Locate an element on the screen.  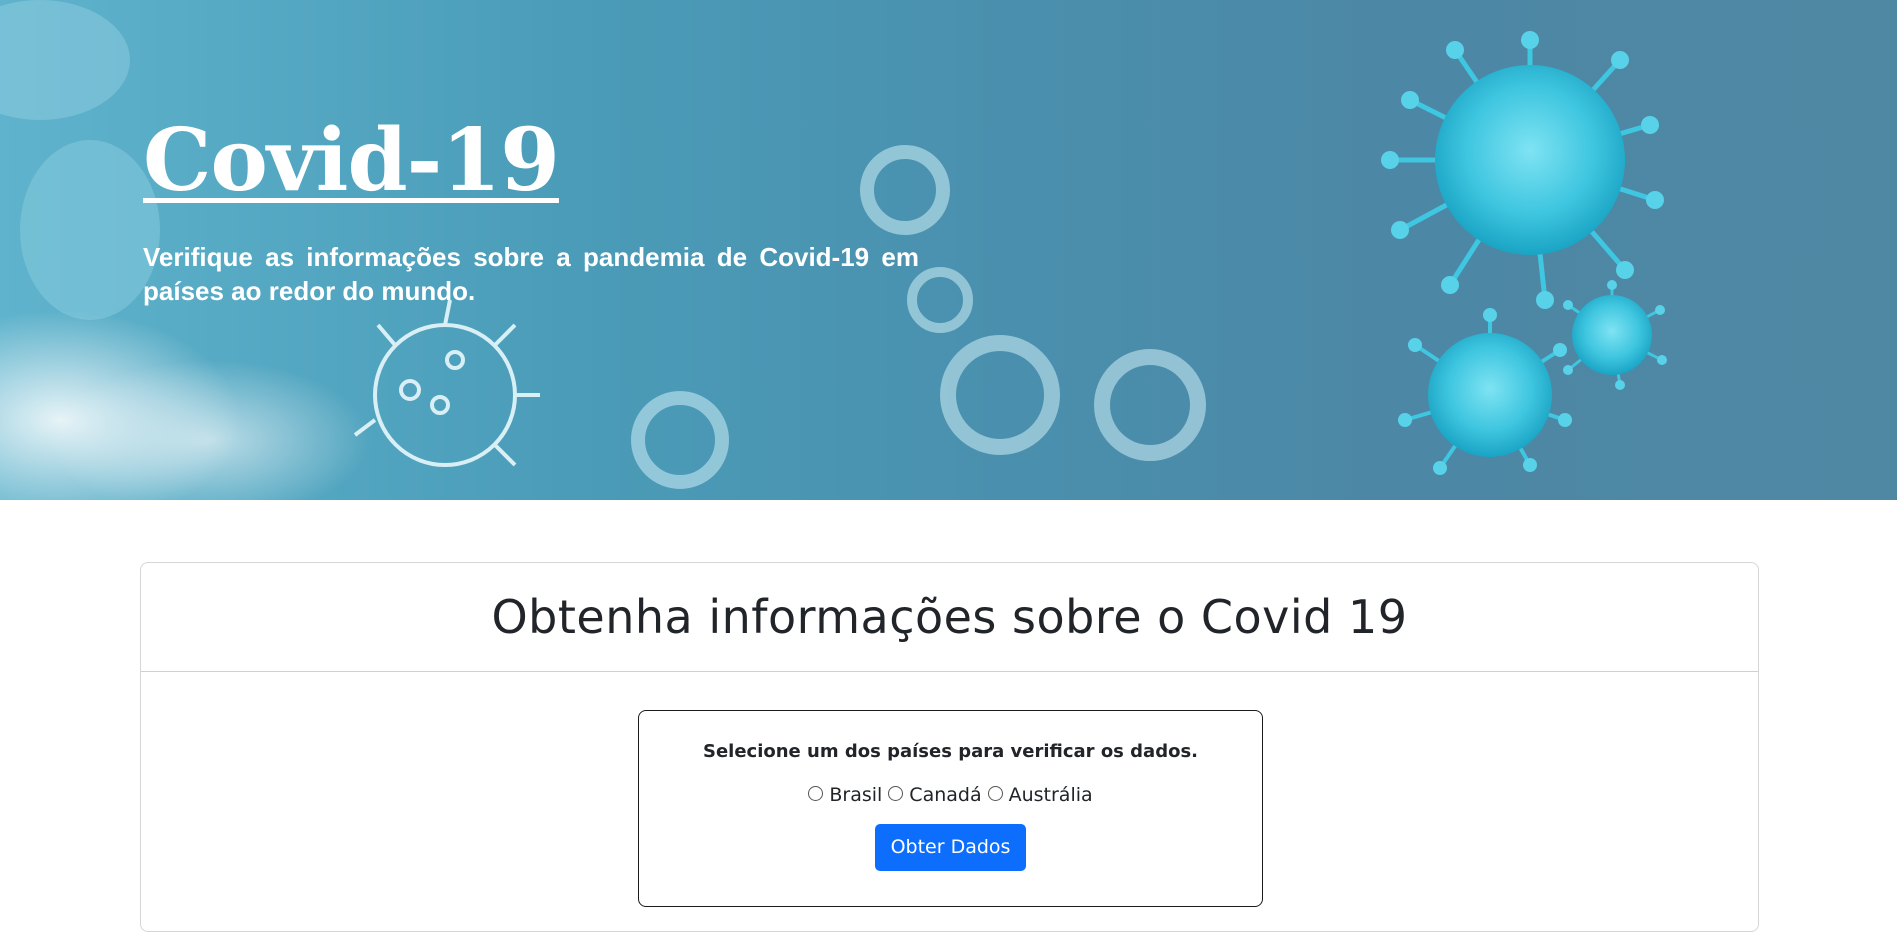
radio-label-canada: Canadá is located at coordinates (945, 795).